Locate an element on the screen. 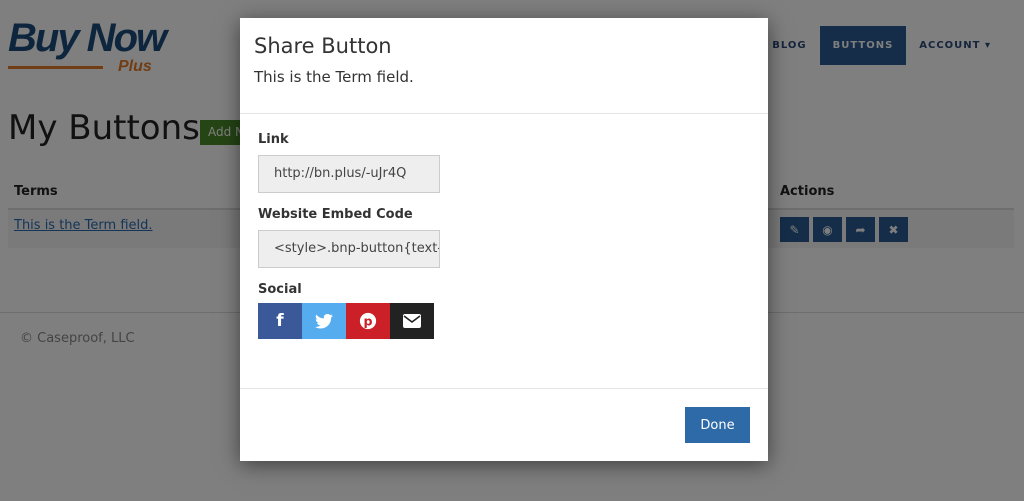 The width and height of the screenshot is (1024, 501). embed-code-field: <style>.bnp-button{text- is located at coordinates (349, 249).